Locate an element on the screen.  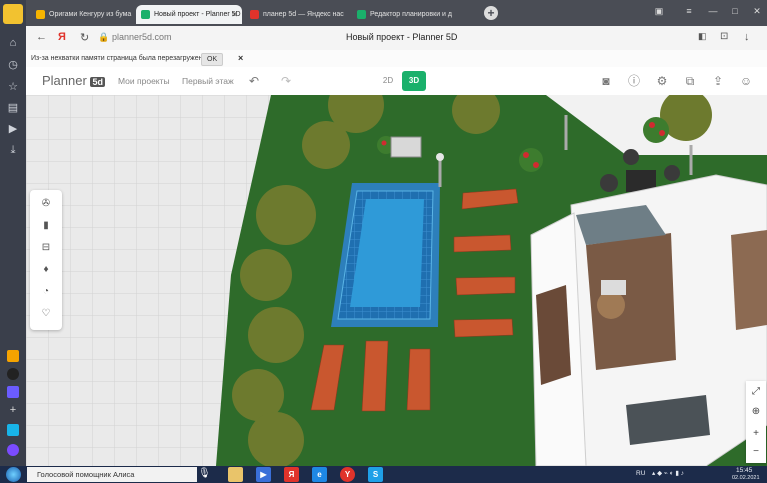
undo-icon: ↶ is located at coordinates (254, 81).